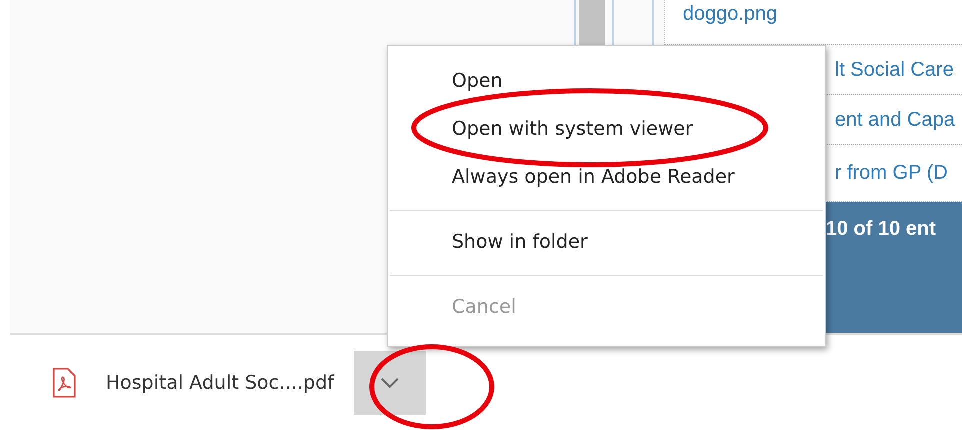 Image resolution: width=962 pixels, height=430 pixels. I want to click on menu-item: Always open in Adobe Reader, so click(606, 178).